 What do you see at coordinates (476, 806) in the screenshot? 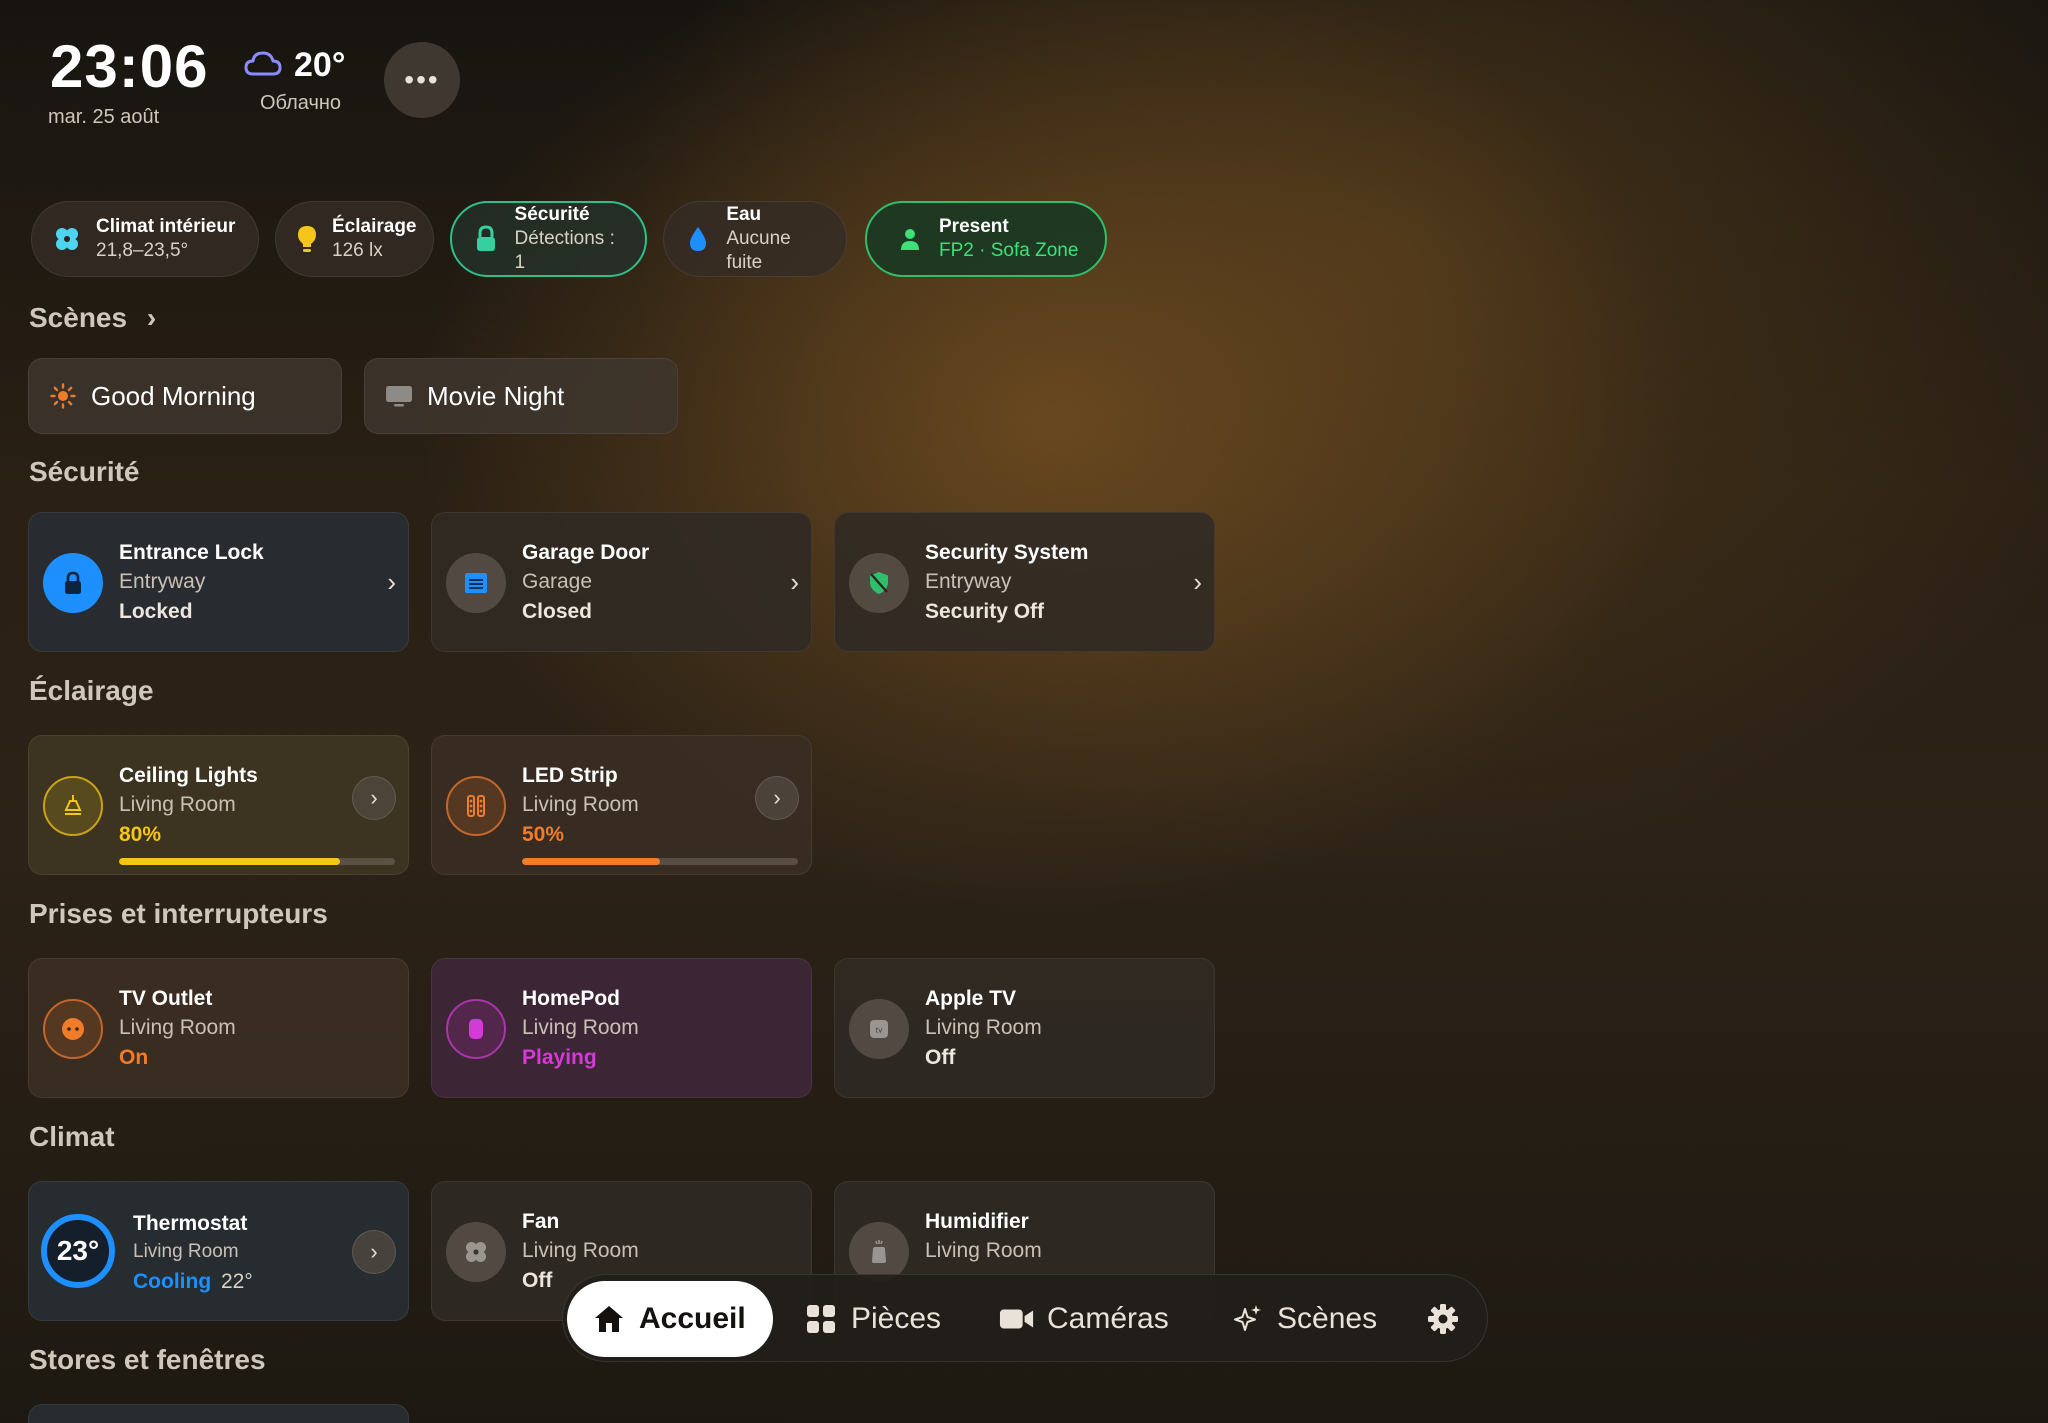
I see `led-strip-icon` at bounding box center [476, 806].